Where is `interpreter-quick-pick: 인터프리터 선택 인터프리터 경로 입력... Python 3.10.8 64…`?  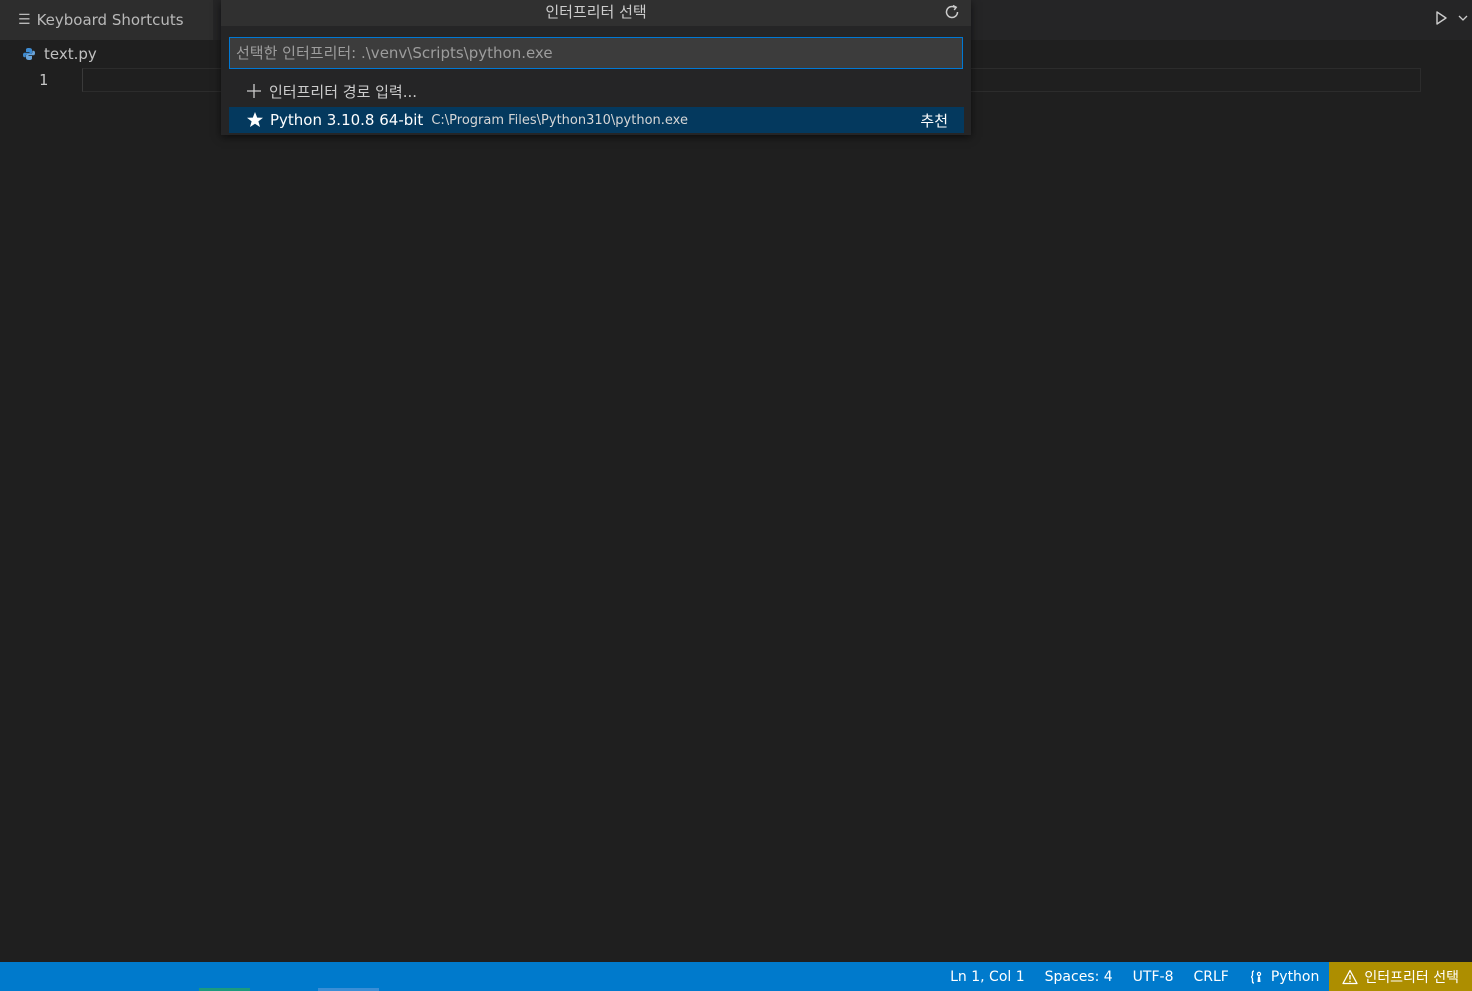 interpreter-quick-pick: 인터프리터 선택 인터프리터 경로 입력... Python 3.10.8 64… is located at coordinates (596, 67).